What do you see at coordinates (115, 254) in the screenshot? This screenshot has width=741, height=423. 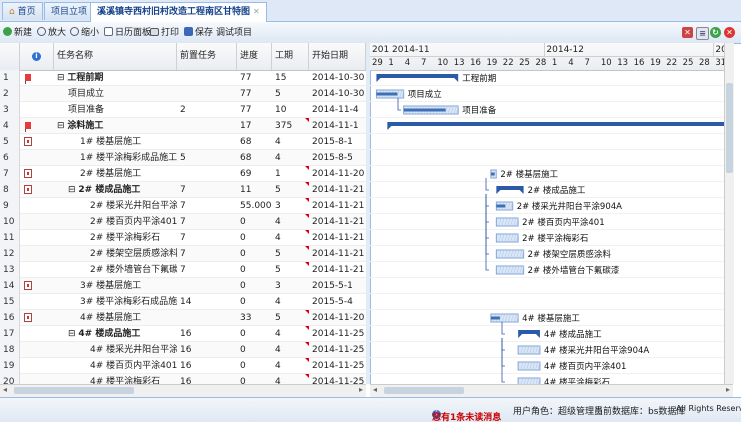 I see `cell-name: 2# 楼架空层质感涂料` at bounding box center [115, 254].